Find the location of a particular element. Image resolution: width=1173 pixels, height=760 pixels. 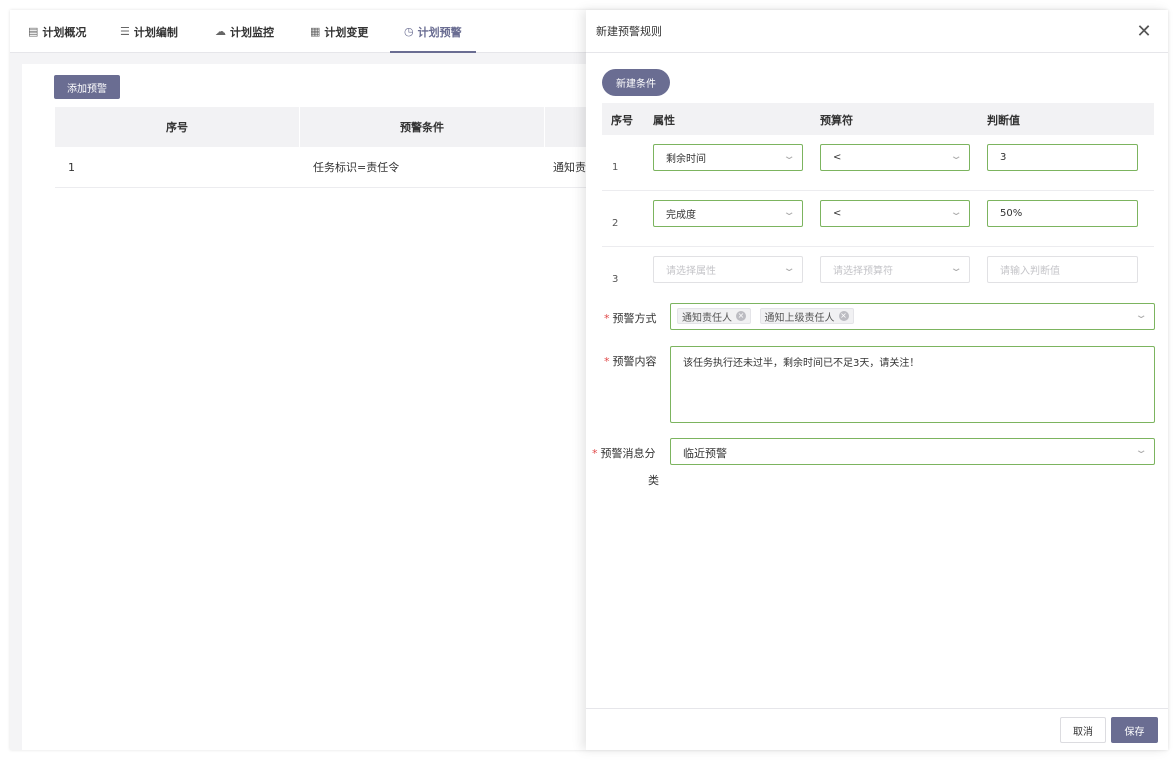

warning-content-textarea: 该任务执行还未过半，剩余时间已不足3天，请关注！ is located at coordinates (912, 384).